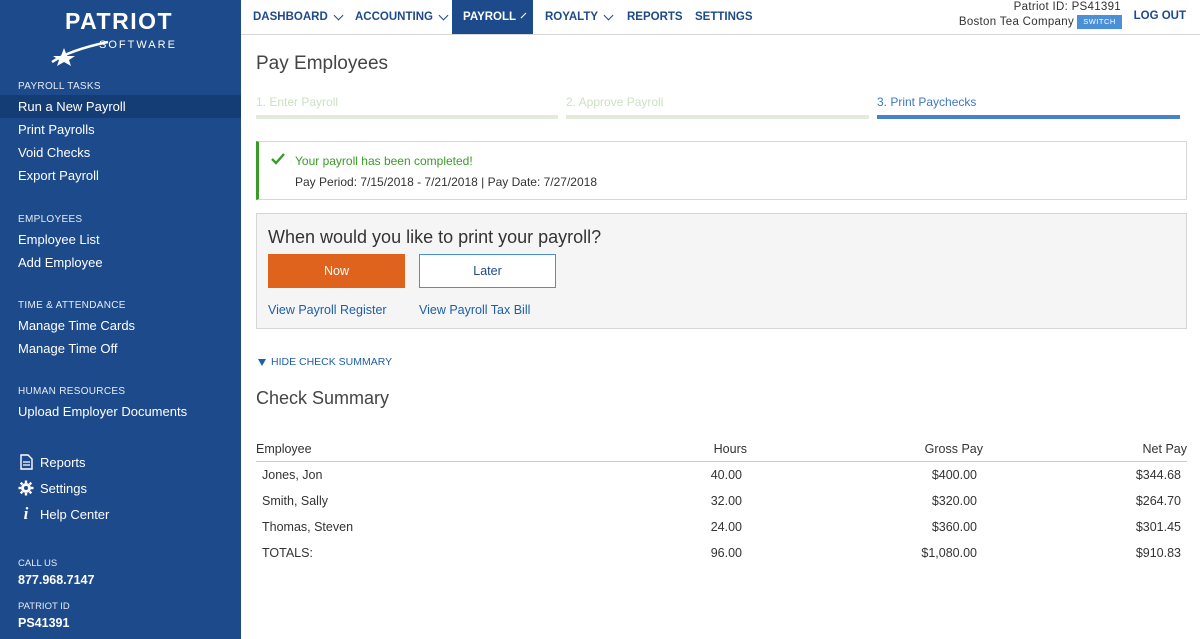  Describe the element at coordinates (63, 488) in the screenshot. I see `sidebar-link-label: Settings` at that location.